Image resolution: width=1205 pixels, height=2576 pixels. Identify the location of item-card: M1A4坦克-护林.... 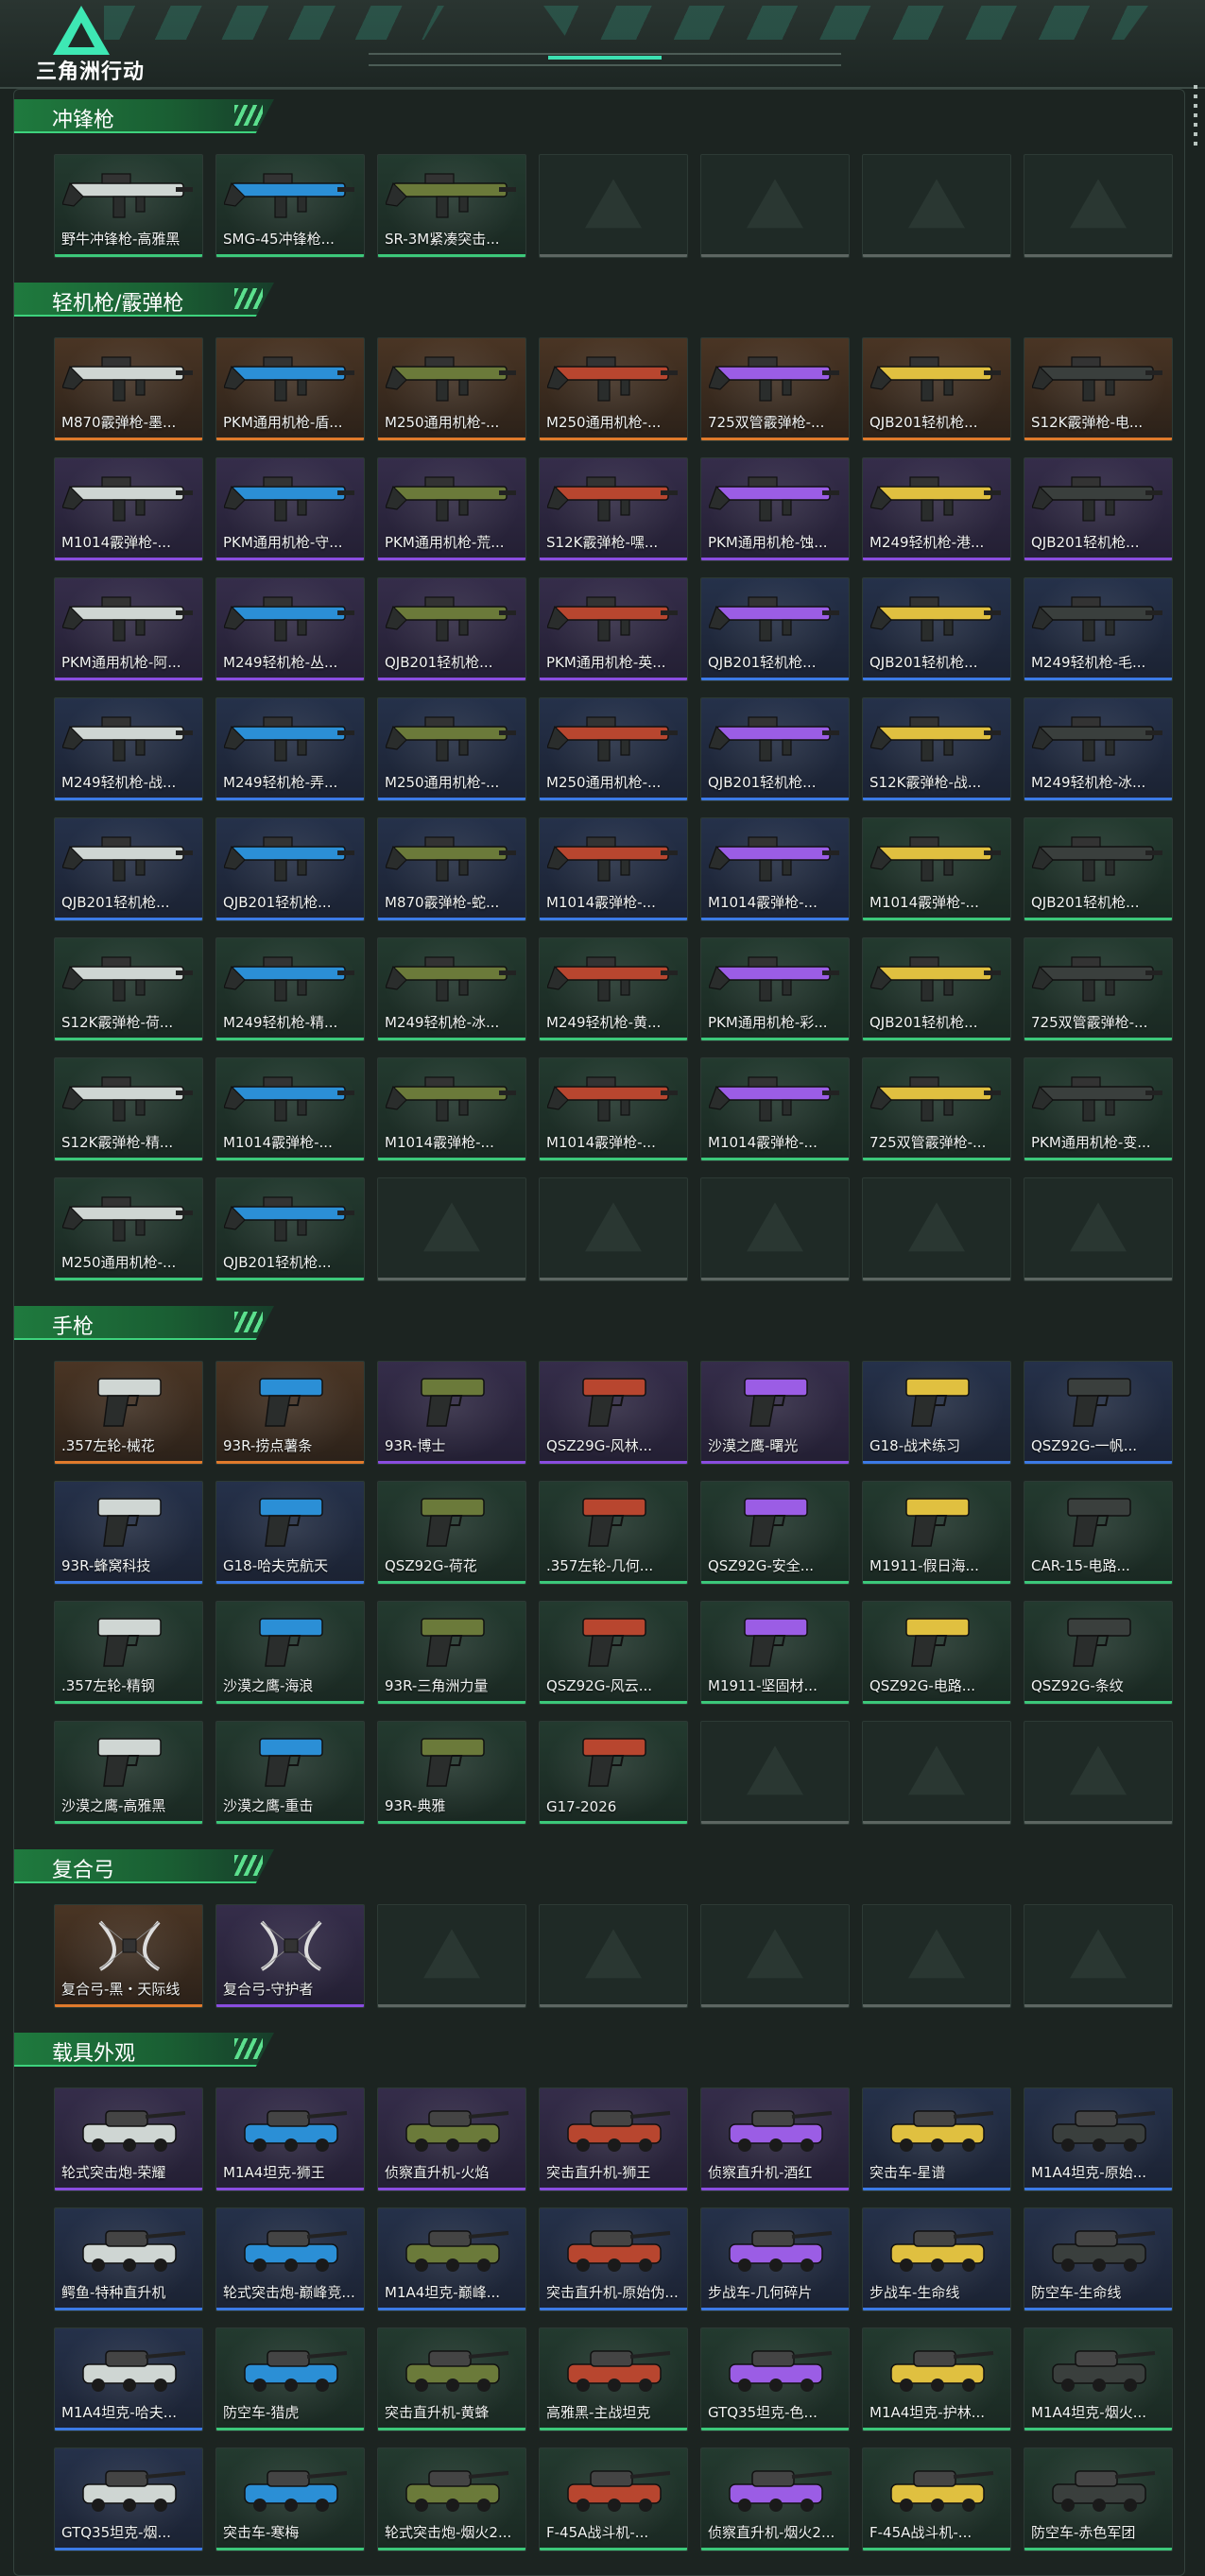
(936, 2379).